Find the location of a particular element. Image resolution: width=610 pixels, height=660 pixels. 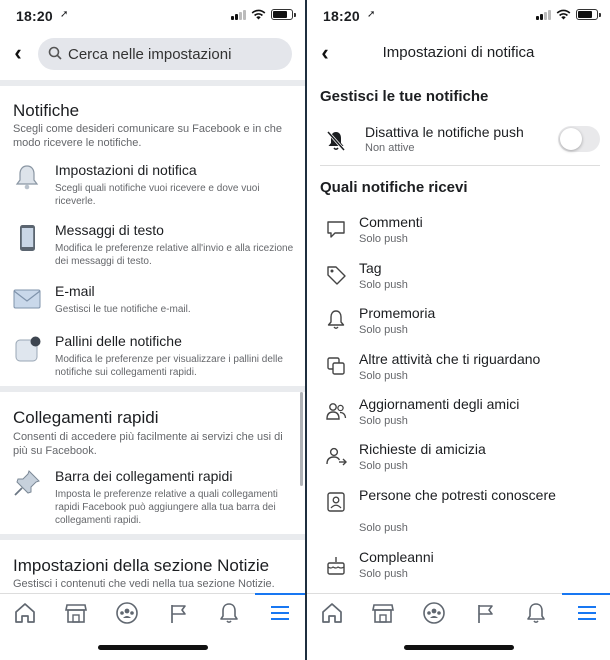

envelope-icon is located at coordinates (27, 299).